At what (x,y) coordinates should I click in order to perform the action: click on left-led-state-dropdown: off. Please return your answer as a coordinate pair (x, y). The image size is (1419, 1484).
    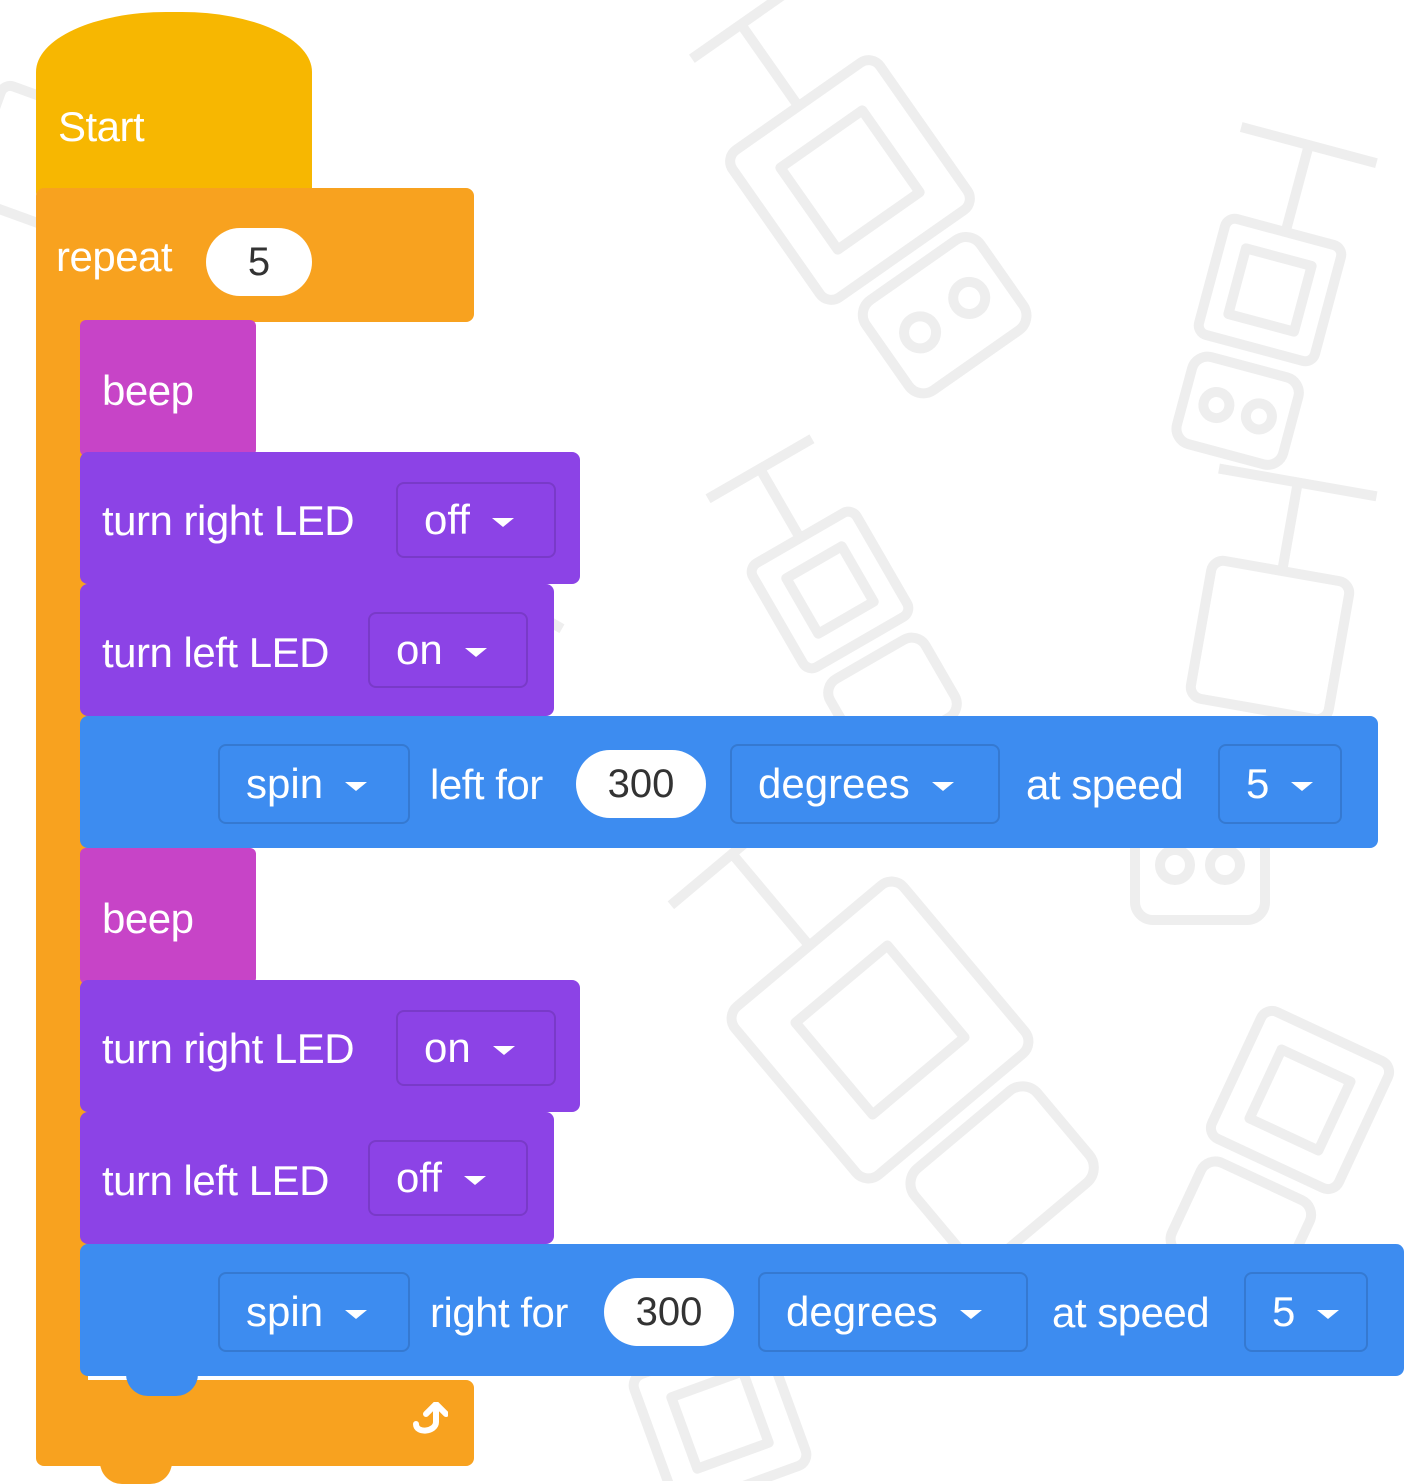
    Looking at the image, I should click on (448, 1178).